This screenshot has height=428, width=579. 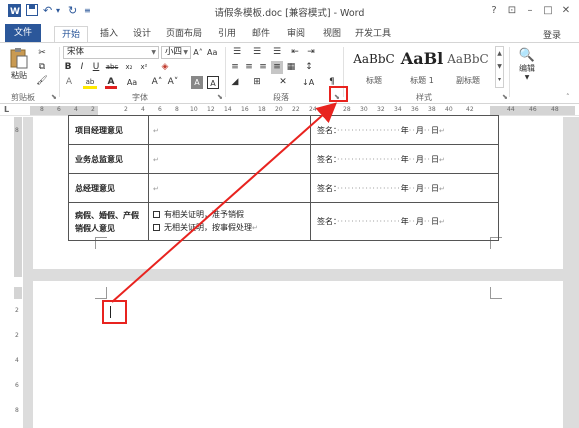 What do you see at coordinates (245, 109) in the screenshot?
I see `ruler-tick: 16` at bounding box center [245, 109].